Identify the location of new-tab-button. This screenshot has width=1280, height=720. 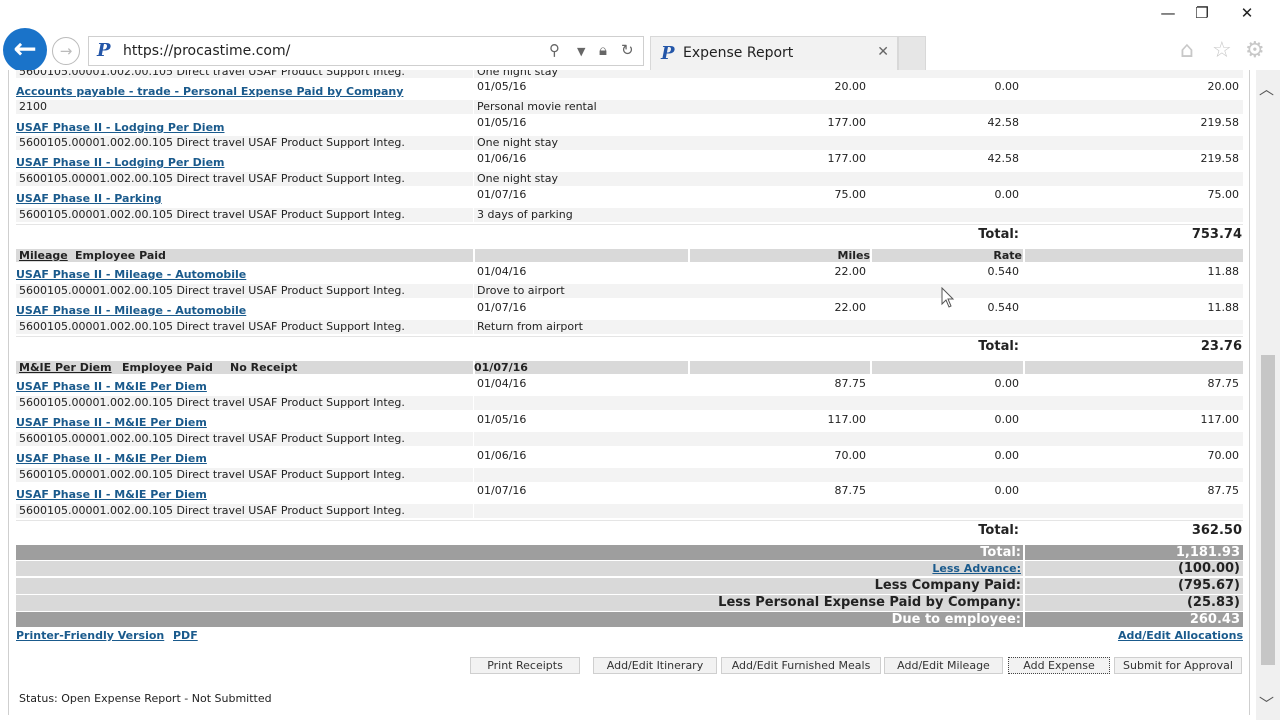
(912, 53).